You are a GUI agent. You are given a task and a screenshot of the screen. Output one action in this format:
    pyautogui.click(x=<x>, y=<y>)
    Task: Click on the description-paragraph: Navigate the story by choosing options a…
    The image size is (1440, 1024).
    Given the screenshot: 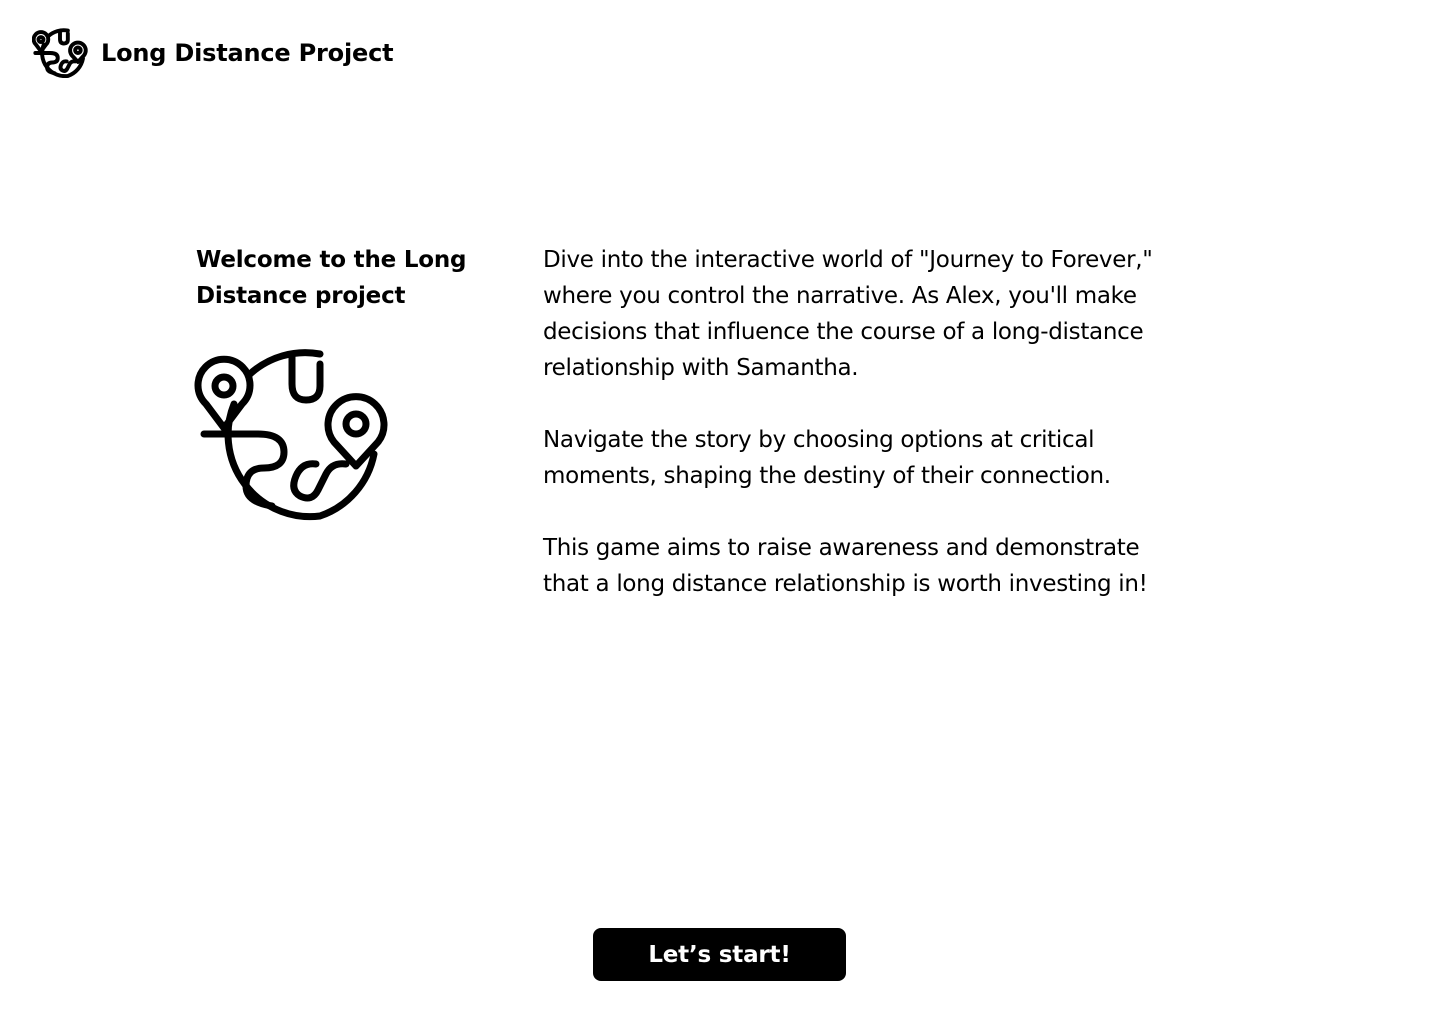 What is the action you would take?
    pyautogui.click(x=827, y=458)
    